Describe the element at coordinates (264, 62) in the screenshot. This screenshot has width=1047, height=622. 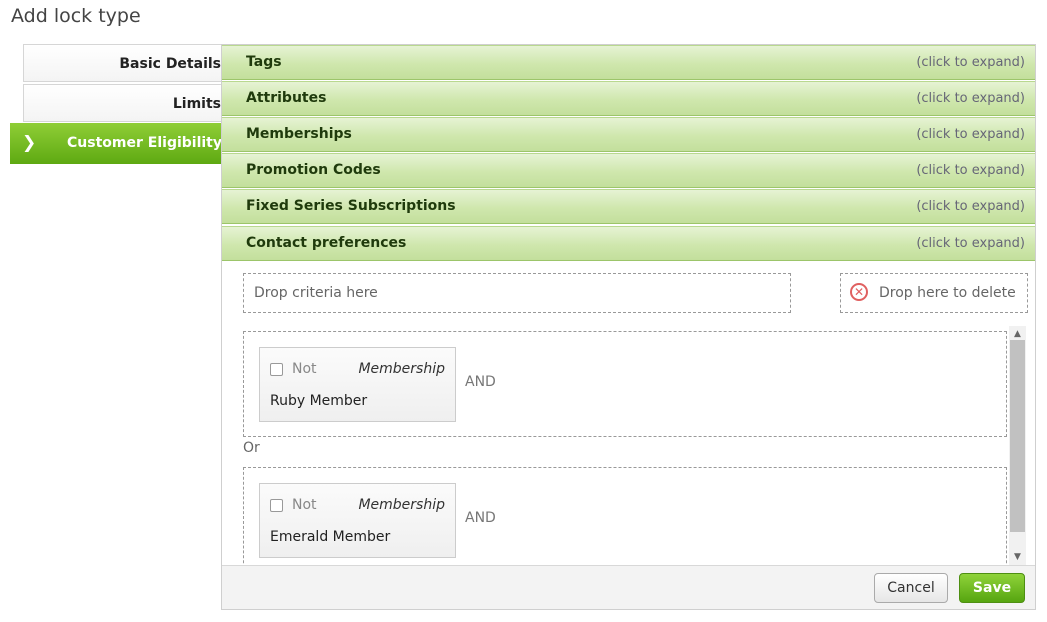
I see `accordion-title: Tags` at that location.